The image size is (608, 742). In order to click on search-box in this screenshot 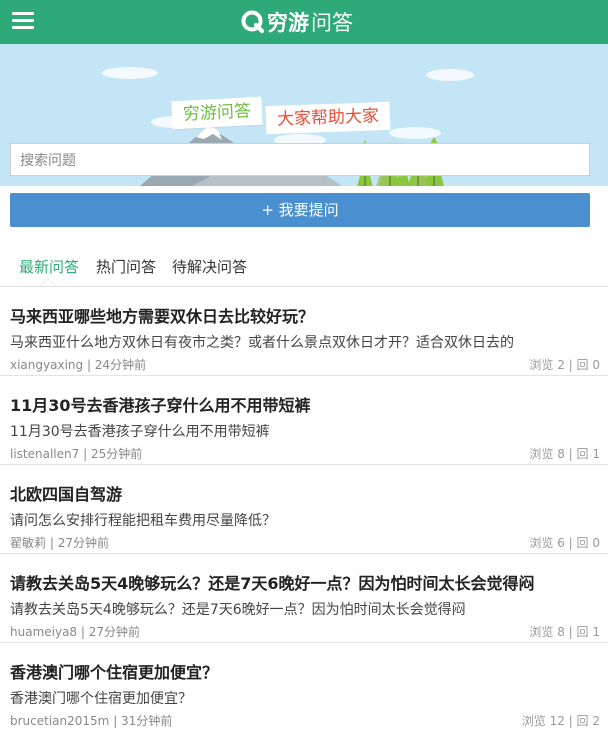, I will do `click(300, 159)`.